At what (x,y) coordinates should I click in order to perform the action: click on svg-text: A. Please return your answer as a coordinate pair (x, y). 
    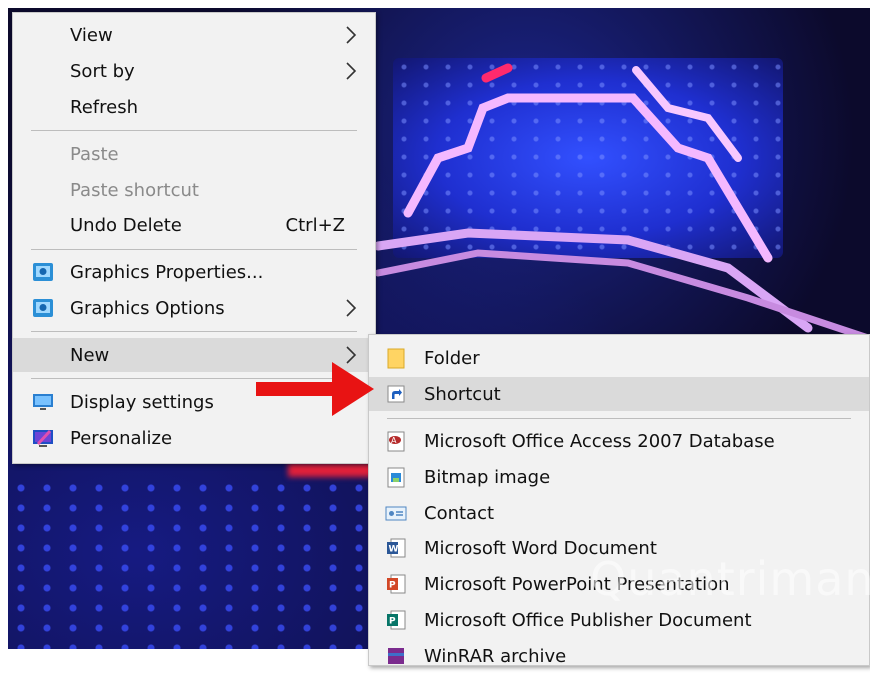
    Looking at the image, I should click on (394, 440).